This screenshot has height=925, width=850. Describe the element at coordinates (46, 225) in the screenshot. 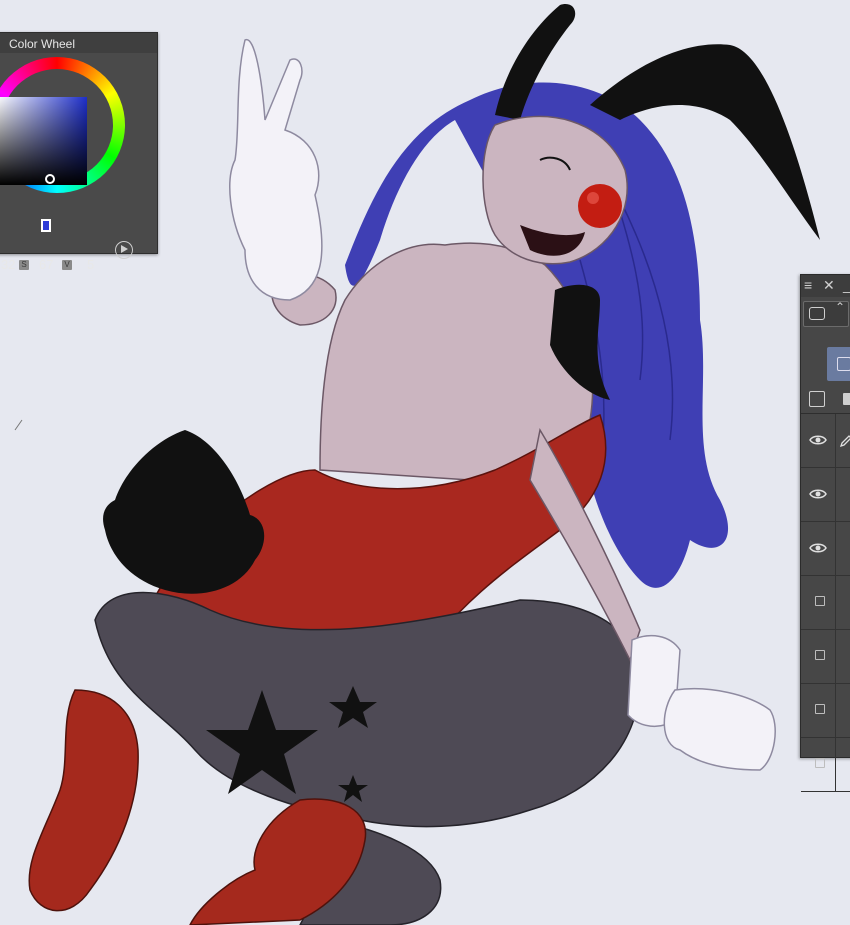

I see `hue-cursor` at that location.